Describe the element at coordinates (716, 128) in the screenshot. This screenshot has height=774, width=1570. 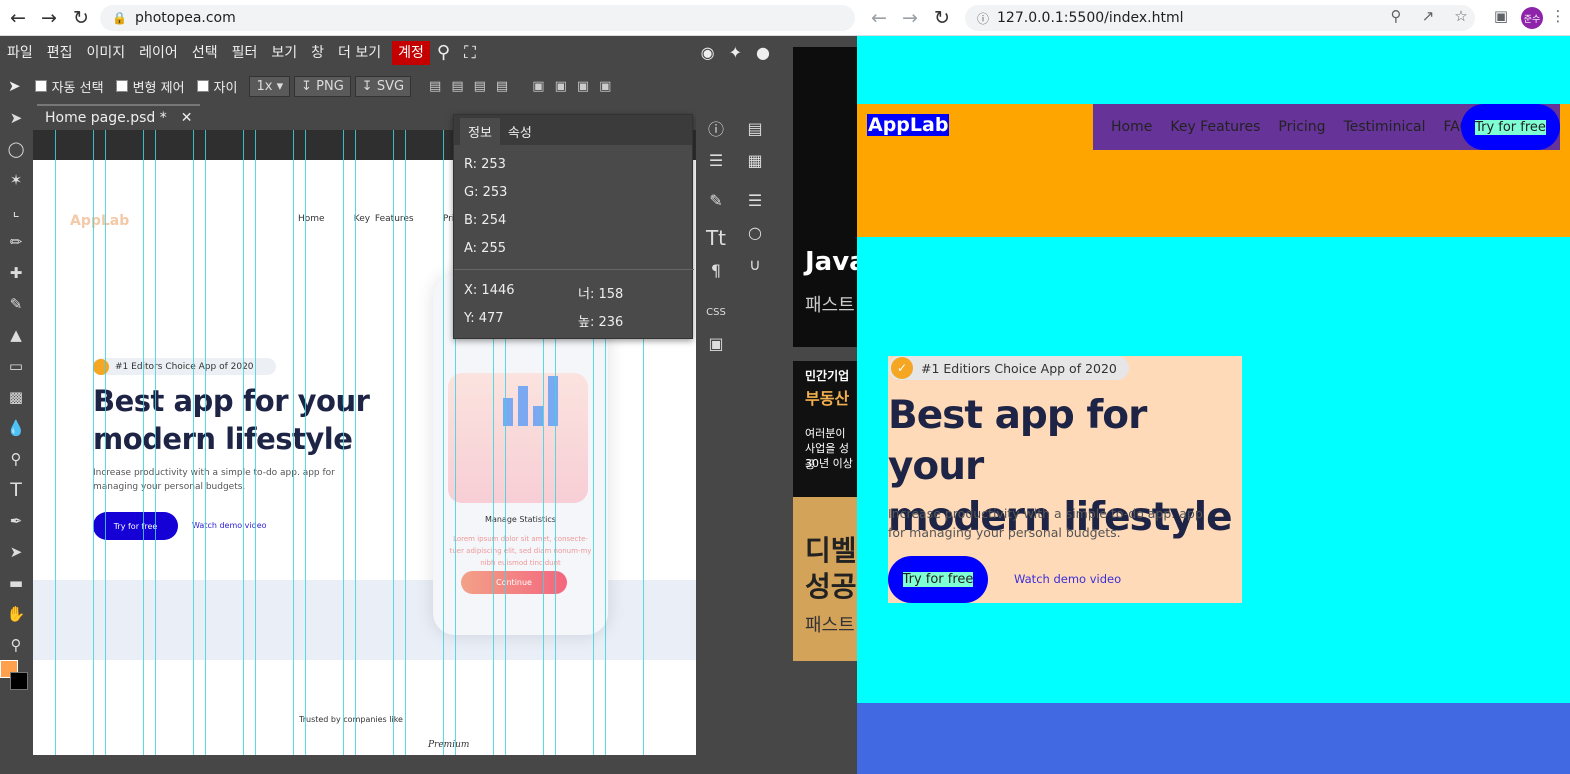
I see `info-icon: ⓘ` at that location.